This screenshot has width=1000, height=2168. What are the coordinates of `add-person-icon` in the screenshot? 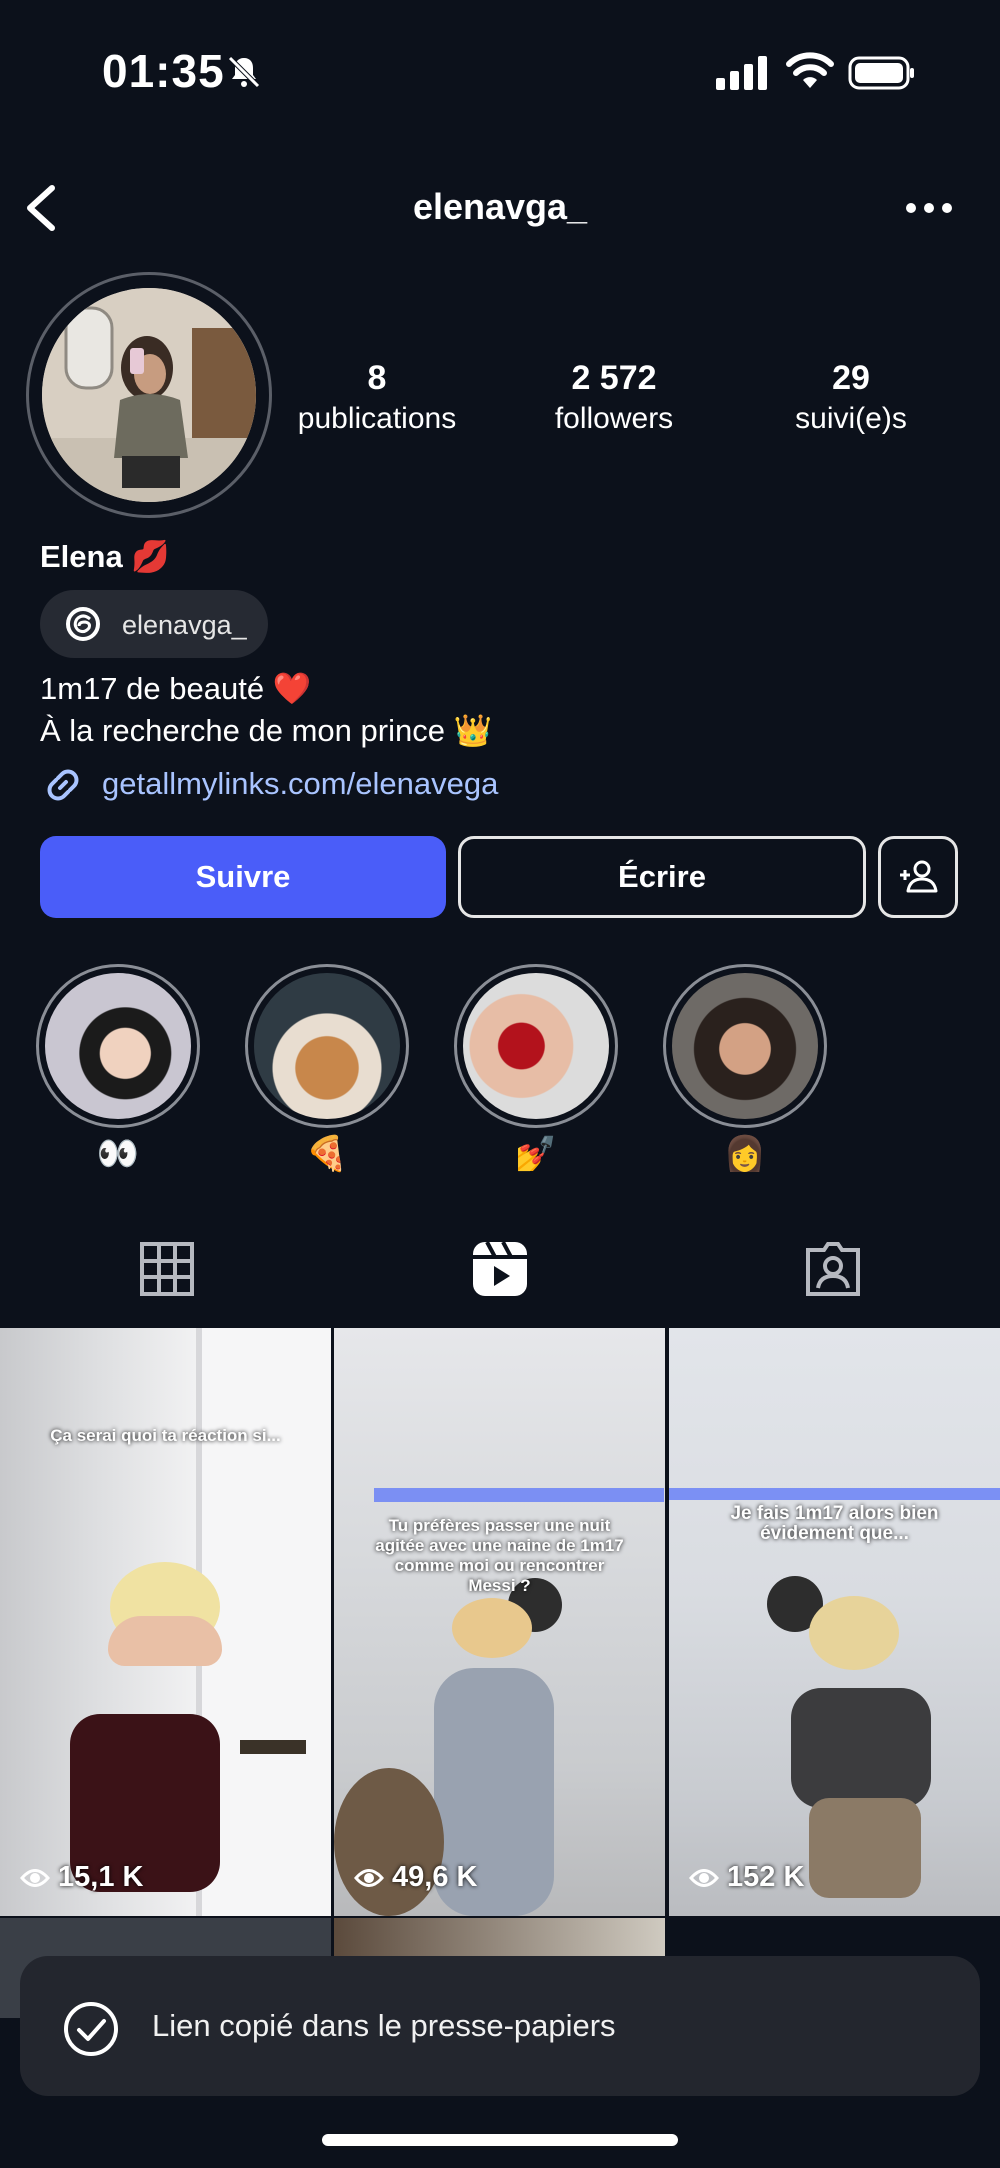 It's located at (919, 876).